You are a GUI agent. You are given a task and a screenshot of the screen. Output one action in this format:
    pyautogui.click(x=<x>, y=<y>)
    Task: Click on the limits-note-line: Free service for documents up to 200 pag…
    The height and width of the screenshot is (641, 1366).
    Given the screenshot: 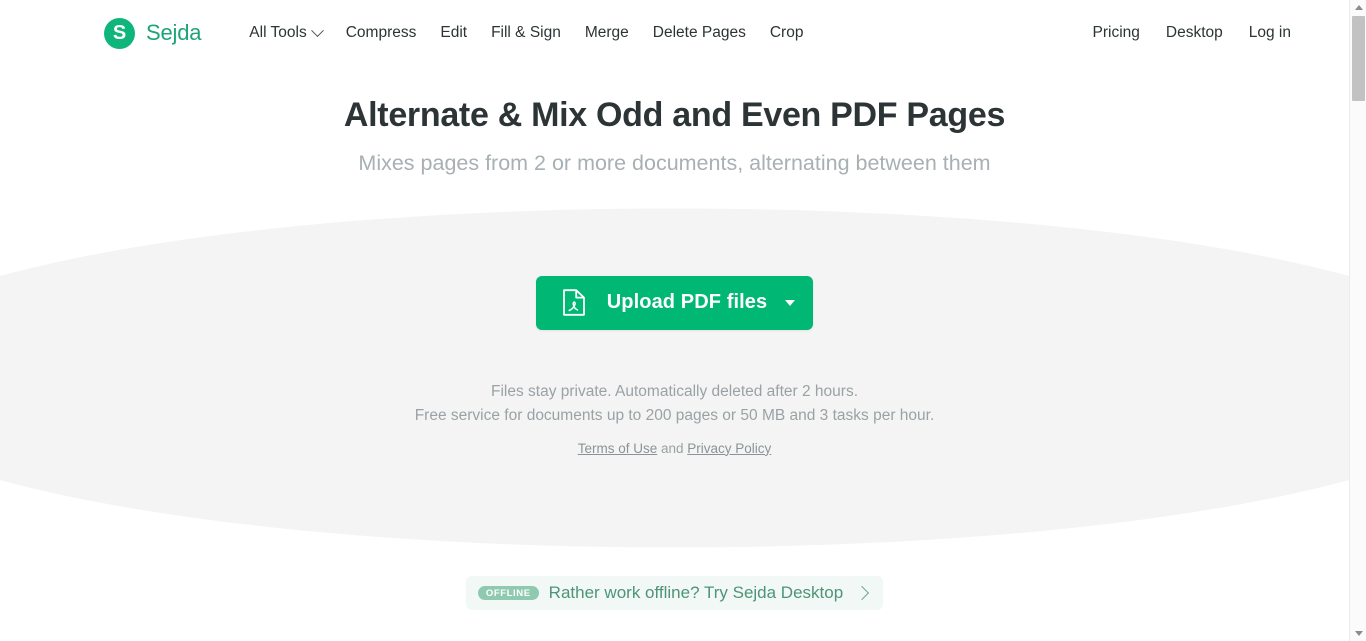 What is the action you would take?
    pyautogui.click(x=674, y=415)
    